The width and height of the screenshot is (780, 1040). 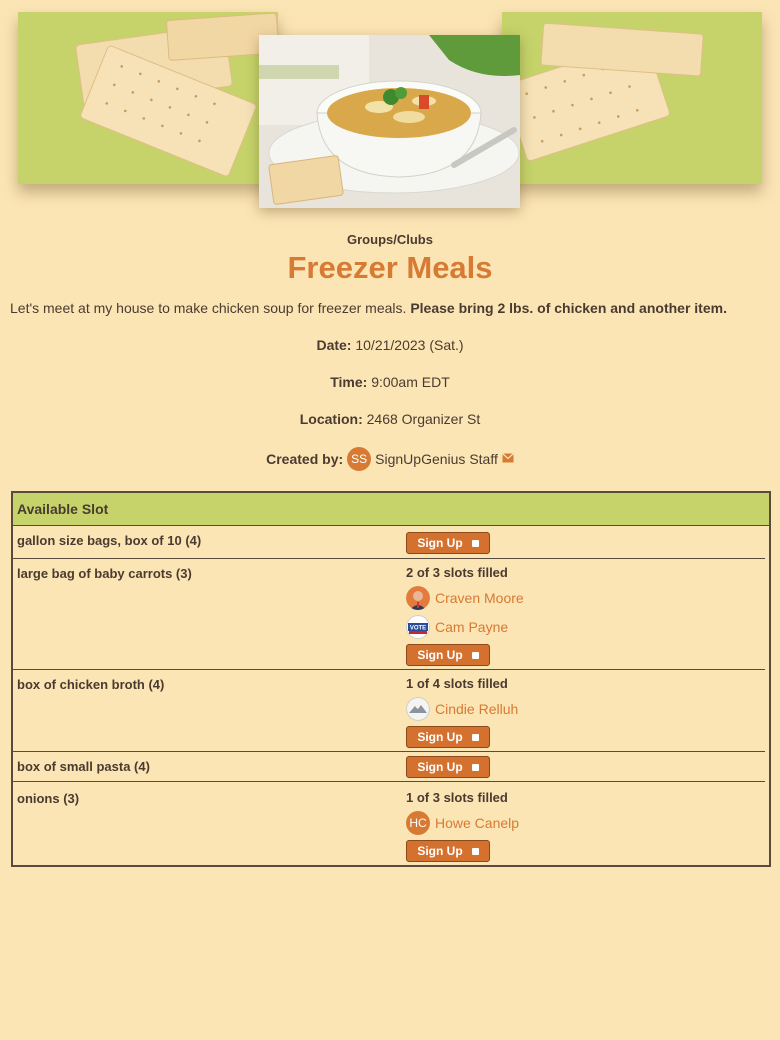 I want to click on event-title: Freezer Meals, so click(x=390, y=267).